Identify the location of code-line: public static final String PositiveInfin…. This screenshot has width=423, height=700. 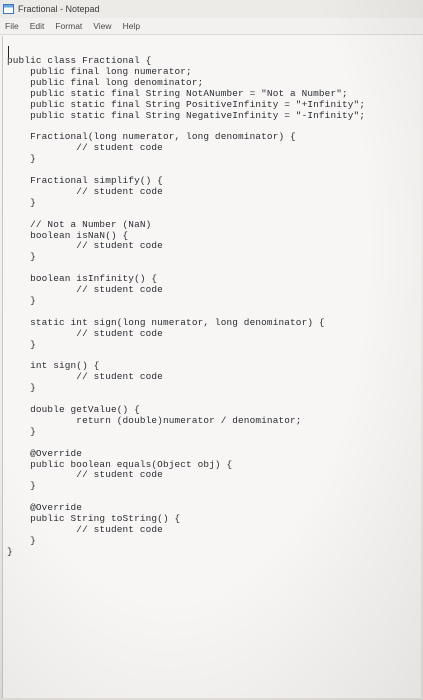
(186, 104).